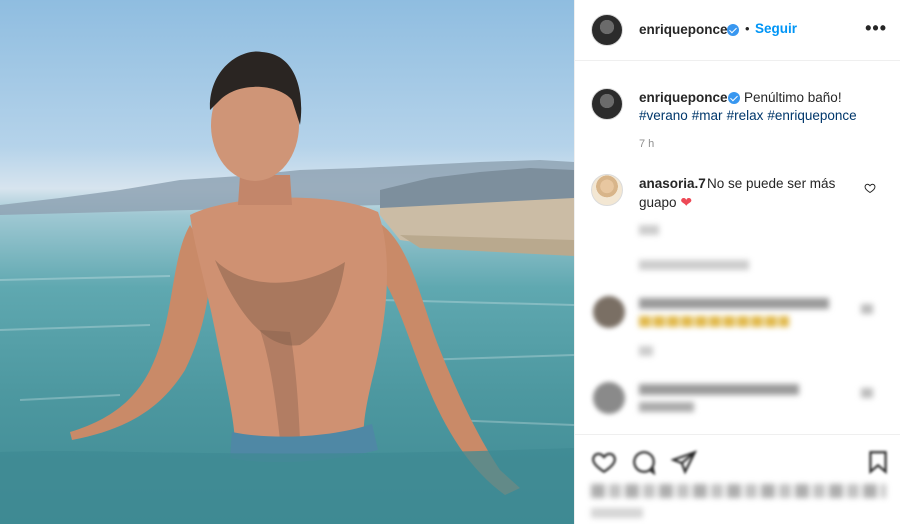 The image size is (900, 524). I want to click on author-avatar, so click(607, 30).